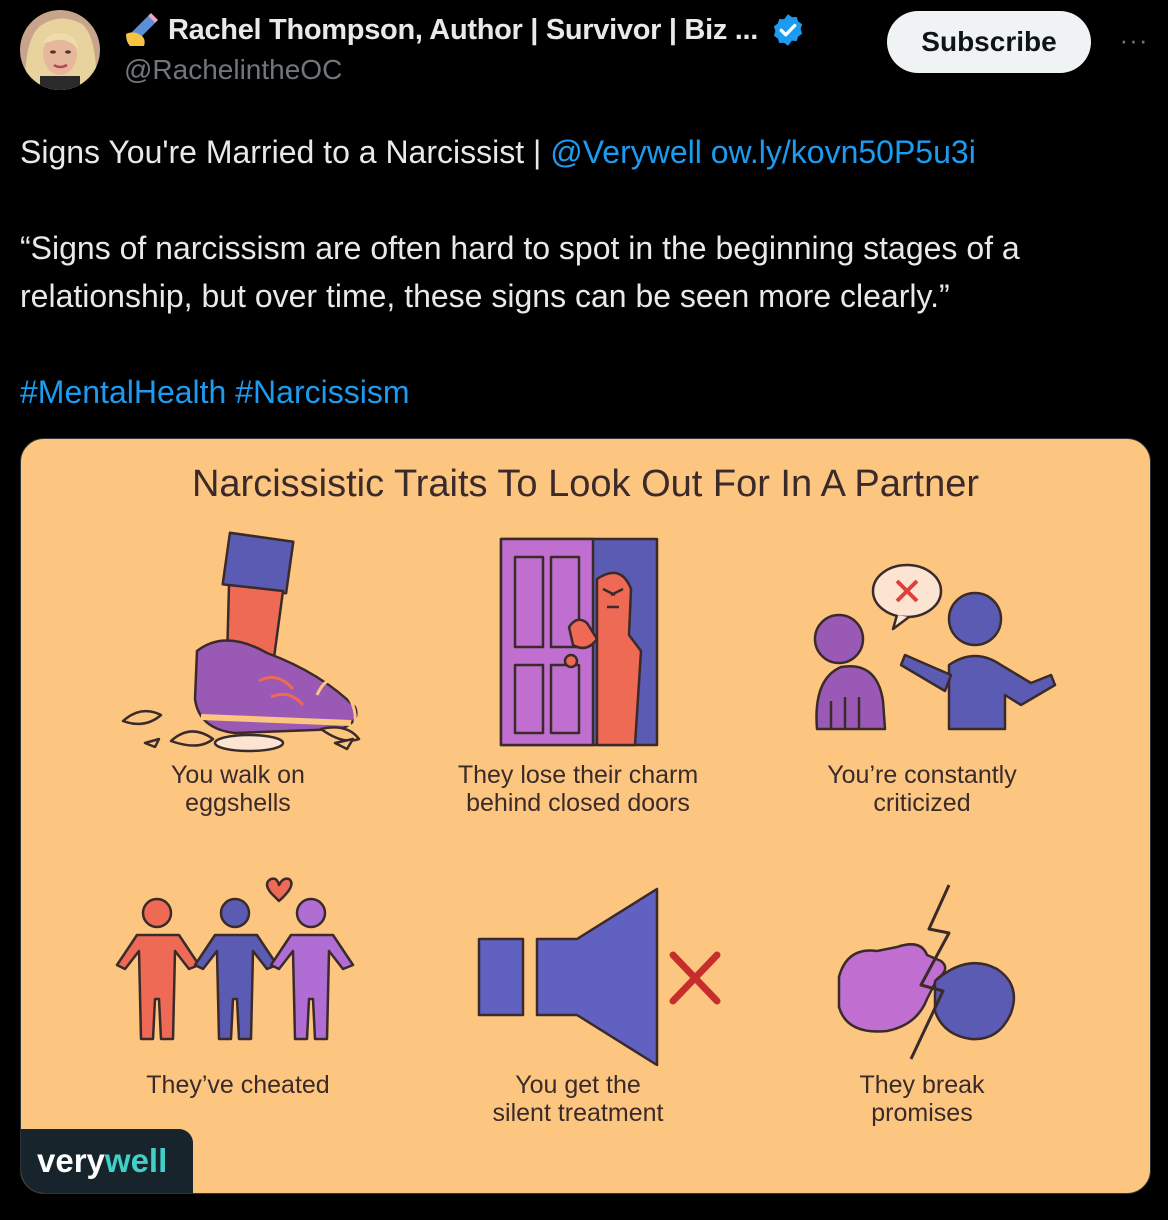 This screenshot has height=1220, width=1168. I want to click on tweet-headline-text: Signs You're Married to a Narcissist |, so click(285, 152).